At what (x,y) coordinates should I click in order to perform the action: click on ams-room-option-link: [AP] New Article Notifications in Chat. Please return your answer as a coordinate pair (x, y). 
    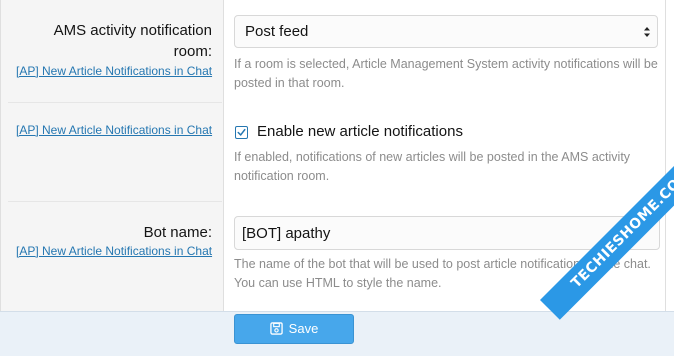
    Looking at the image, I should click on (114, 71).